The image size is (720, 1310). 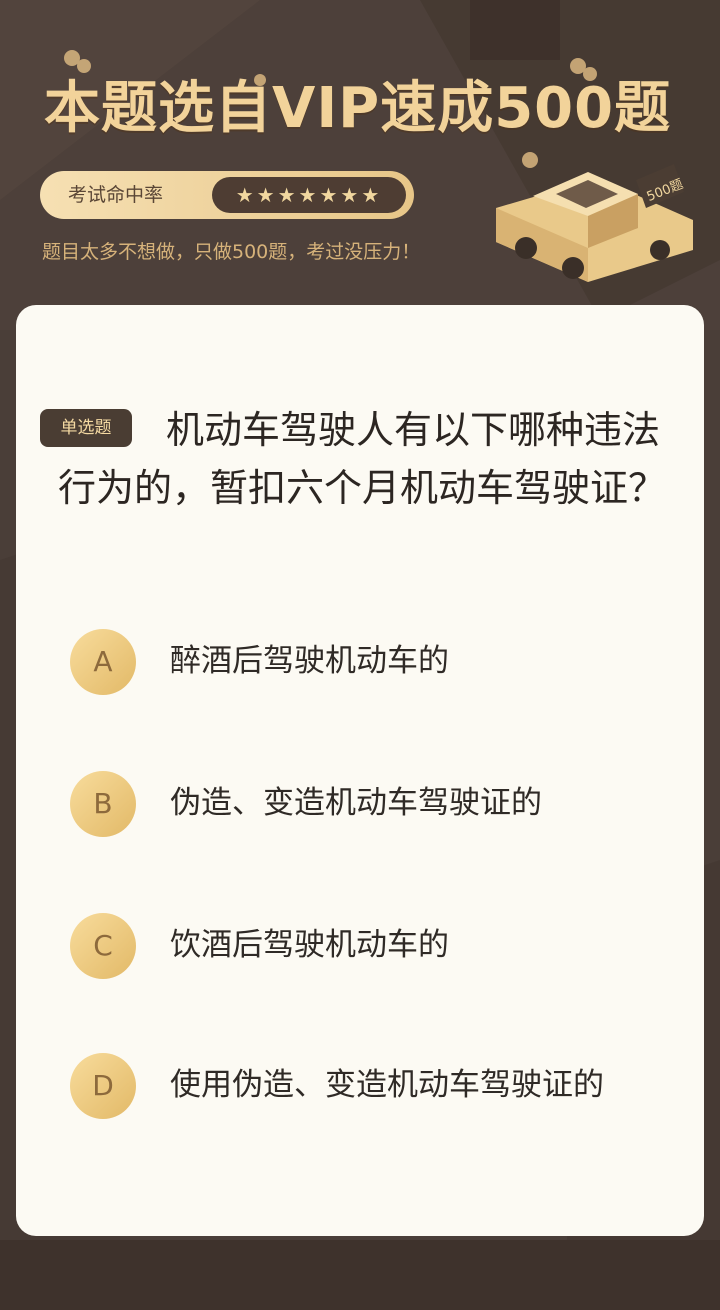 I want to click on promo-subtitle: 题目太多不想做，只做500题，考过没压力！, so click(x=231, y=252).